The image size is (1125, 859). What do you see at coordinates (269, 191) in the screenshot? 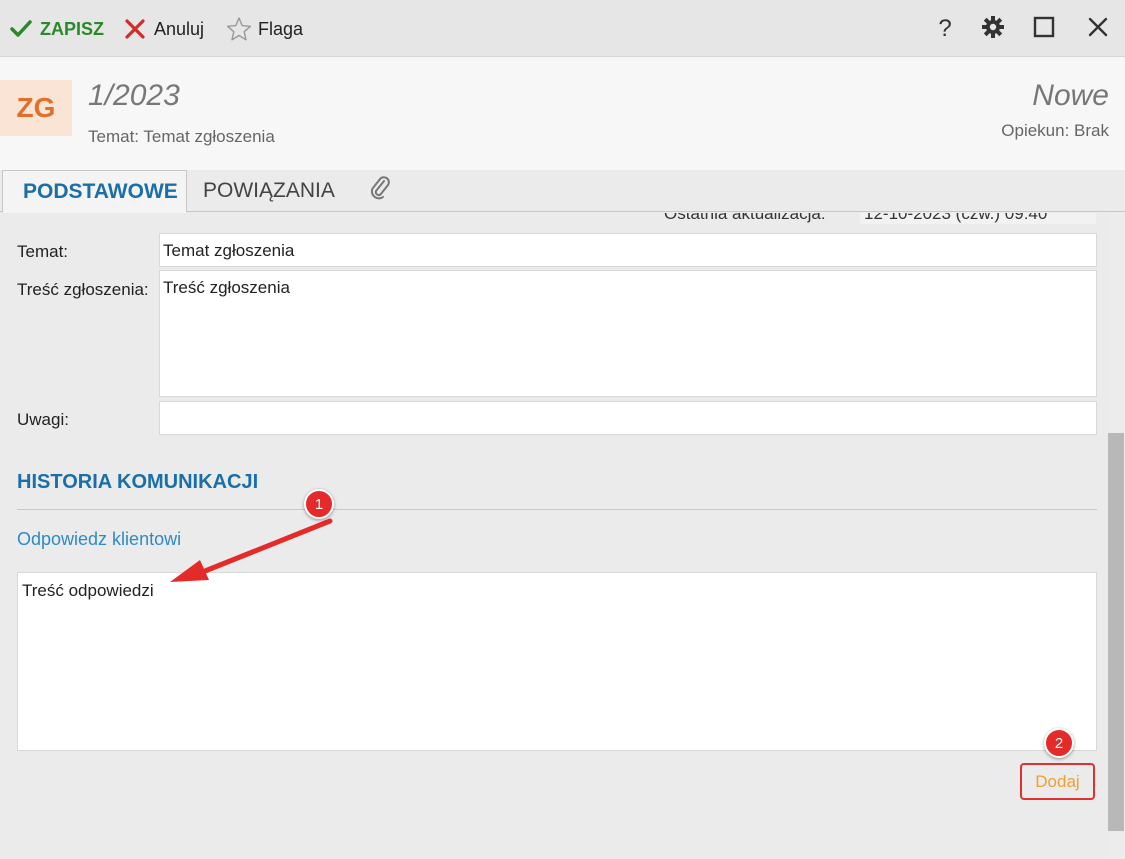
I see `tab-relations: POWIĄZANIA` at bounding box center [269, 191].